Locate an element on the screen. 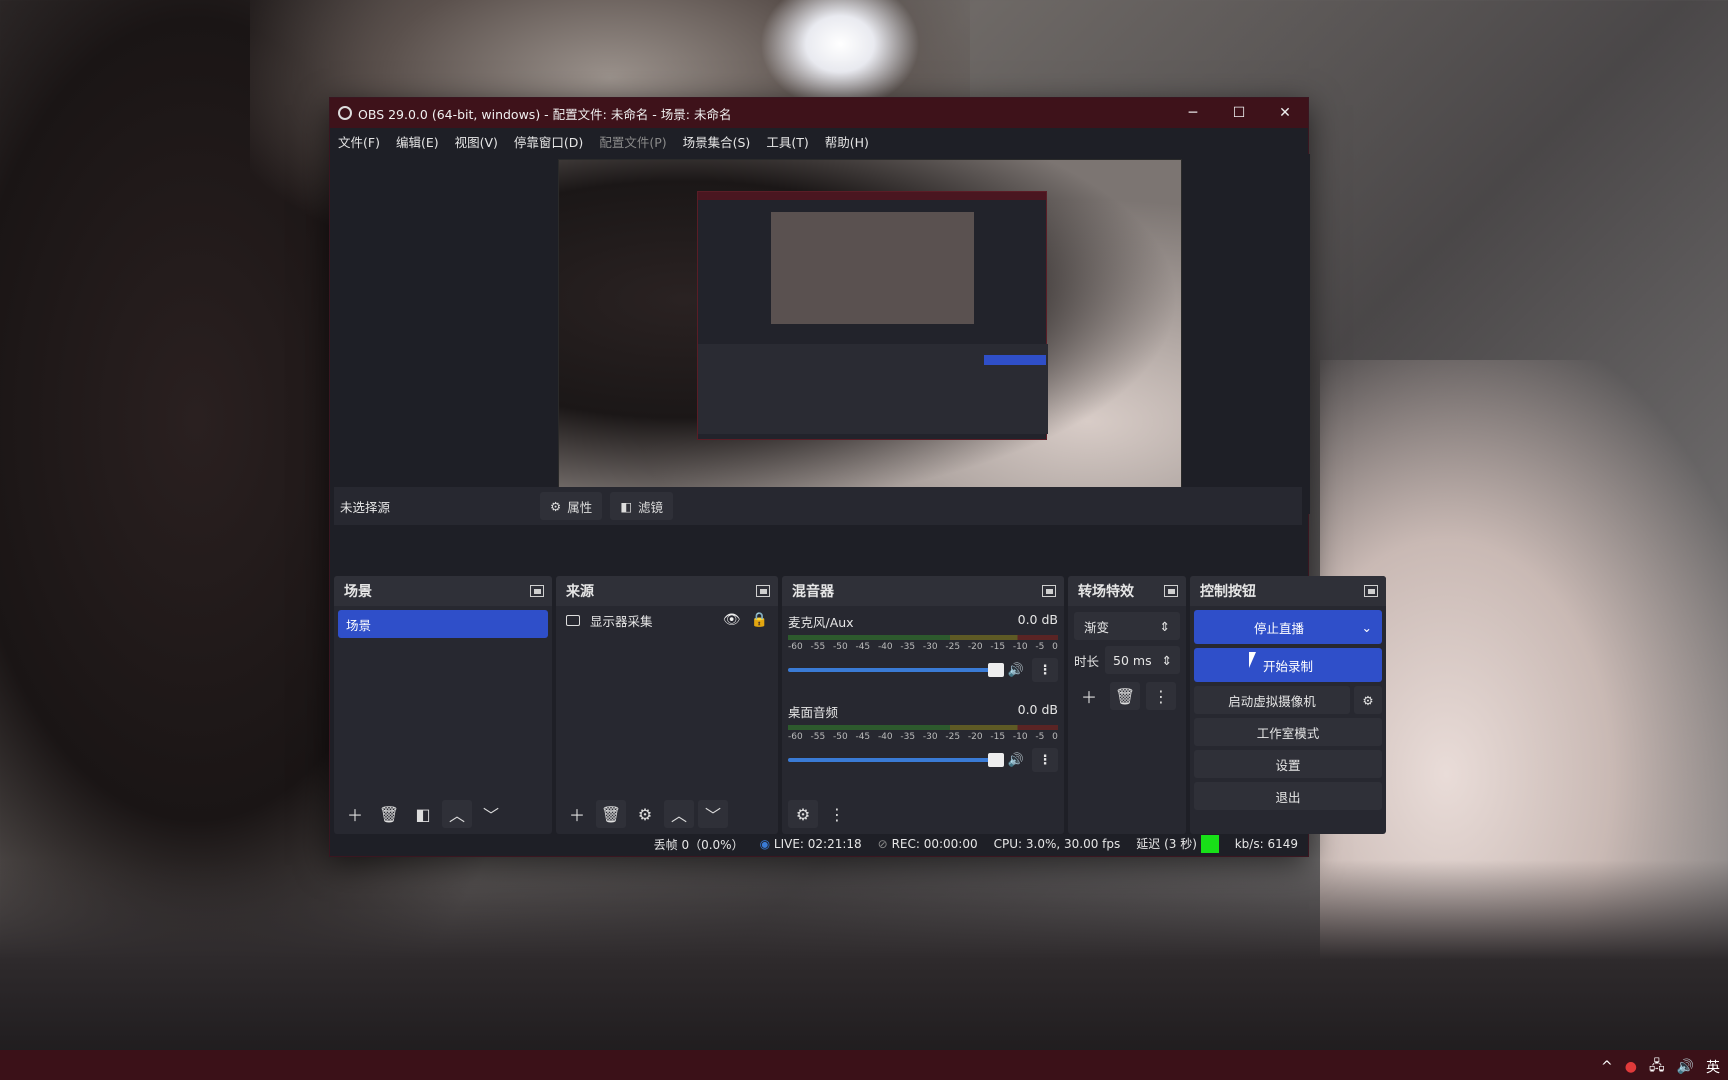 Image resolution: width=1728 pixels, height=1080 pixels. scene-filters-button: ◧ is located at coordinates (423, 814).